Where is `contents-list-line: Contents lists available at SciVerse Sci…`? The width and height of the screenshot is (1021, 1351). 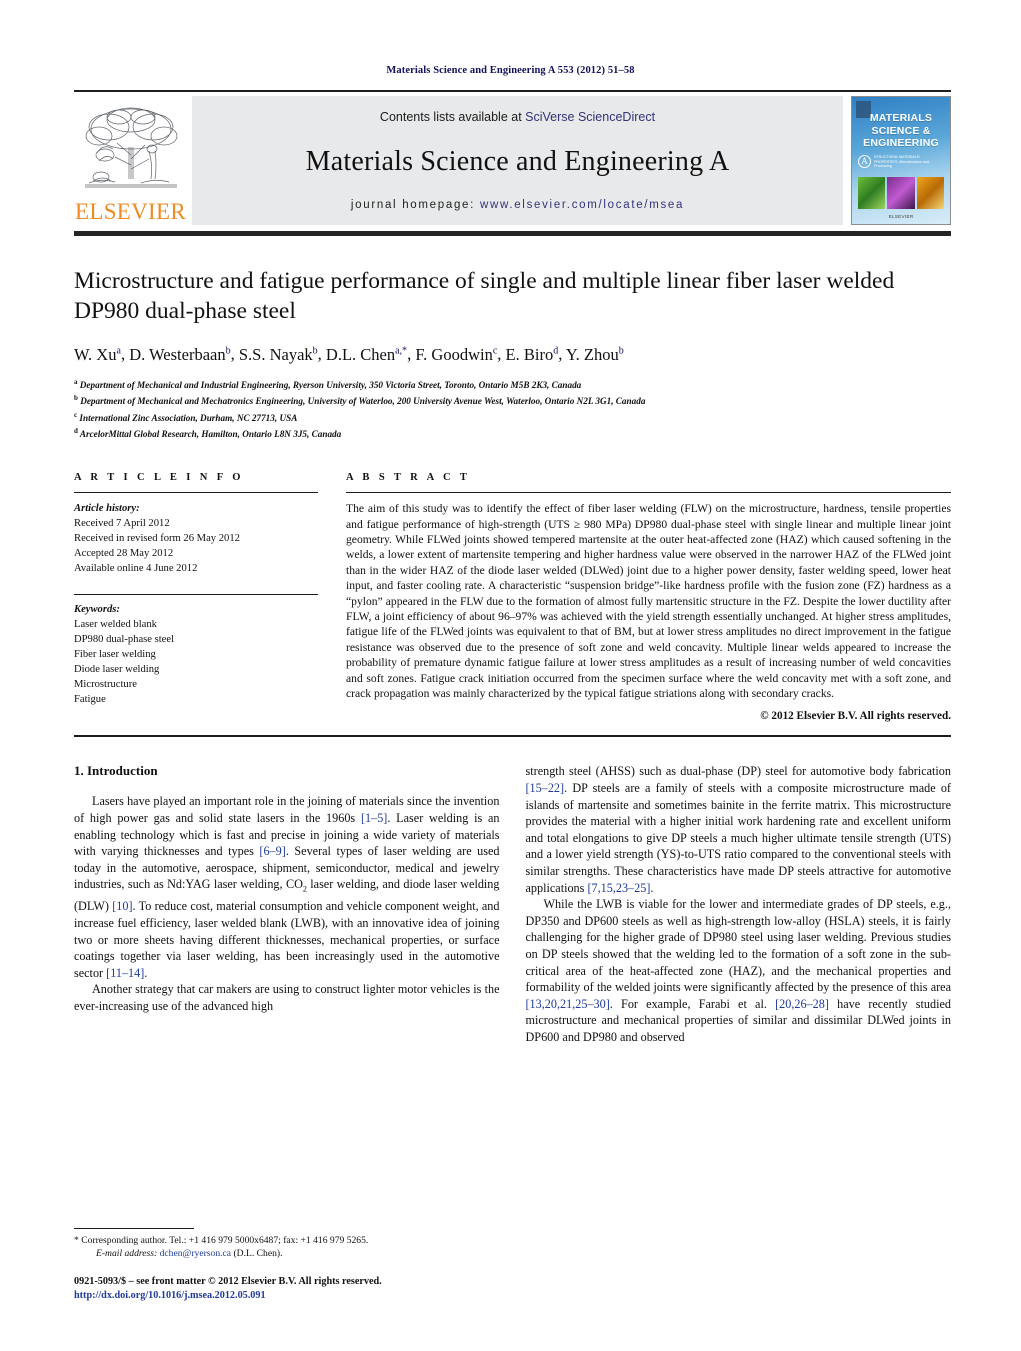
contents-list-line: Contents lists available at SciVerse Sci… is located at coordinates (517, 117).